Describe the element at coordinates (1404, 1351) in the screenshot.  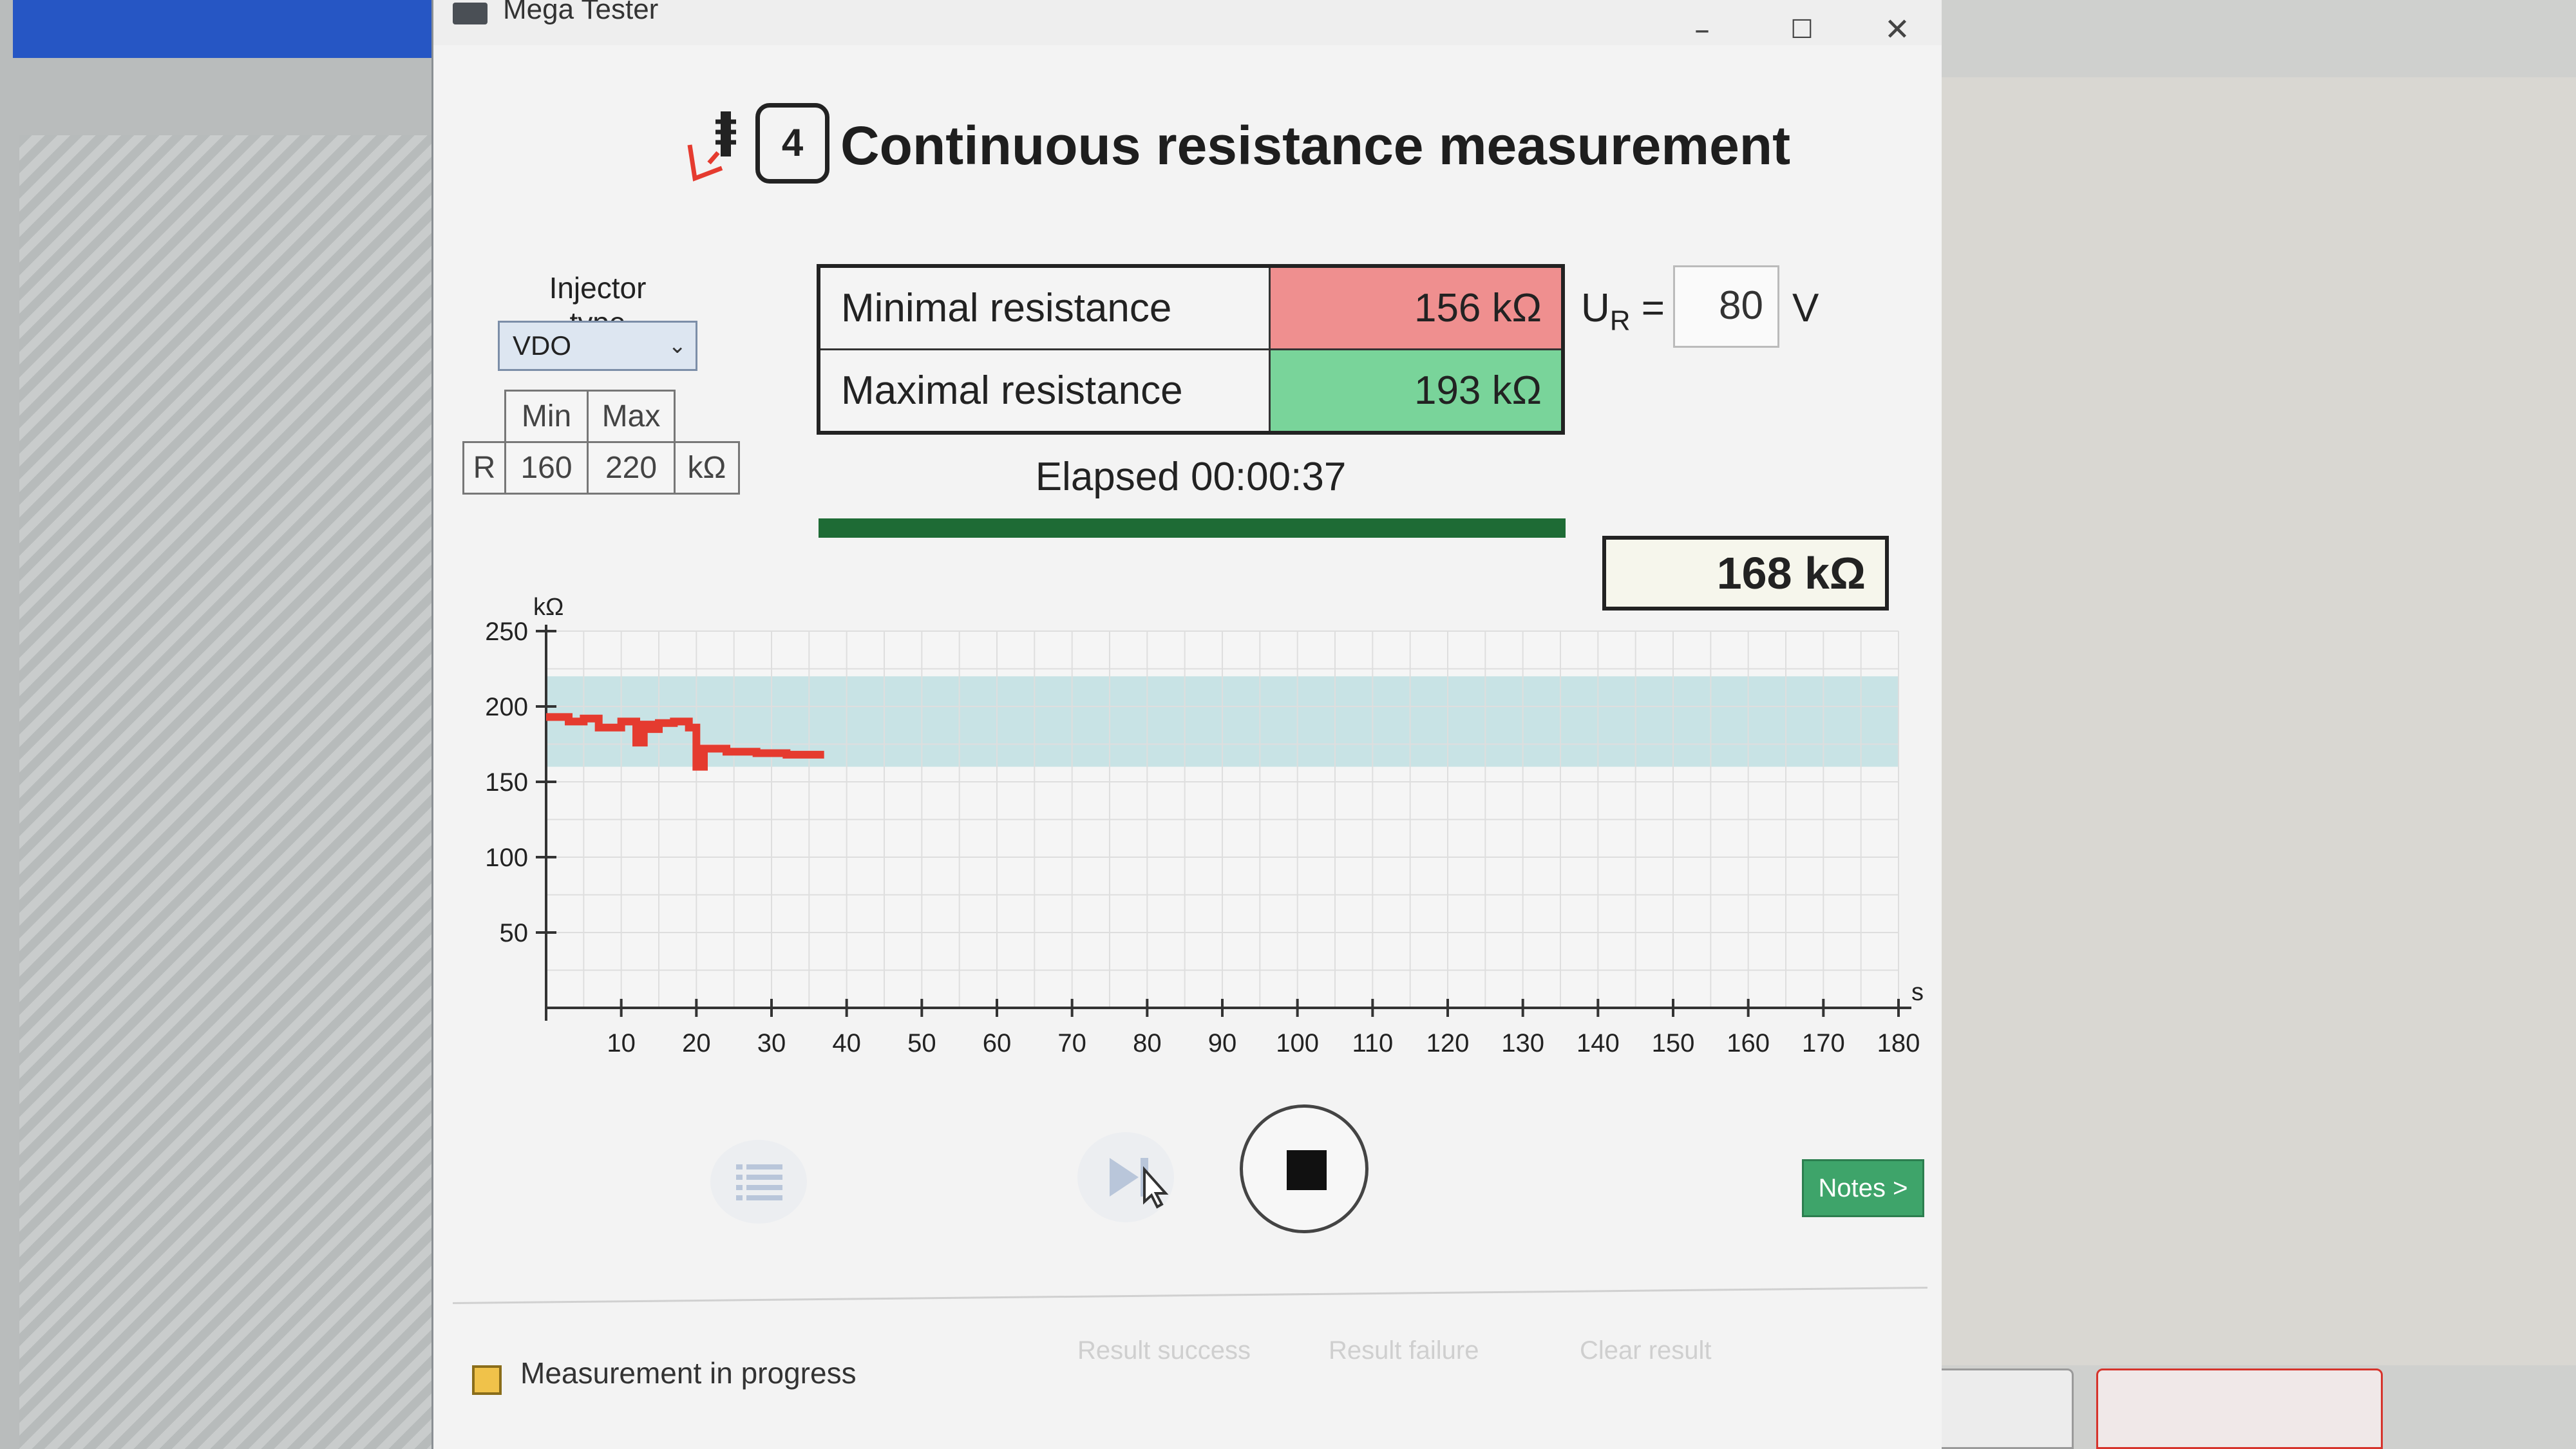
I see `result-failure-button: Result failure` at that location.